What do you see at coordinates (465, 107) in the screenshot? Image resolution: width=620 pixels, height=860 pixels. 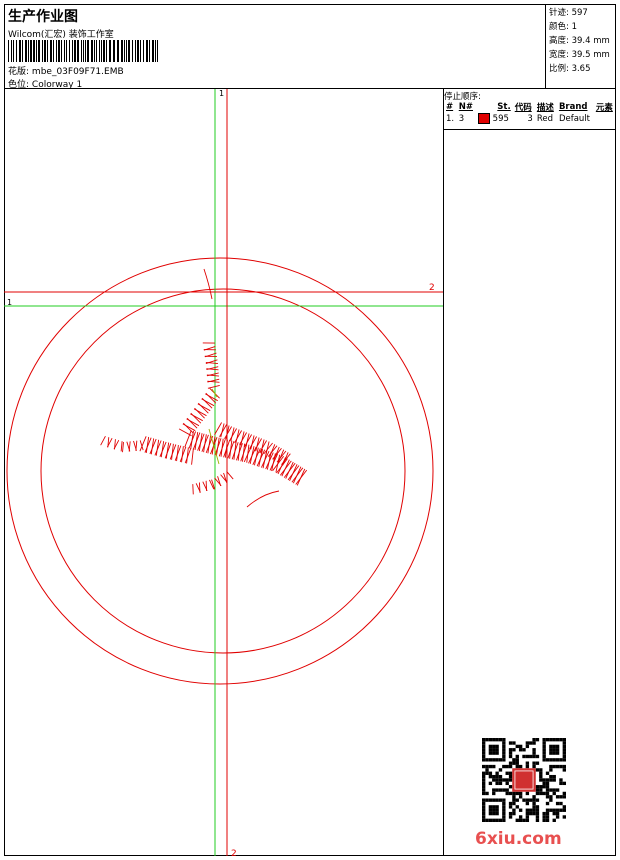 I see `col-needle: N#` at bounding box center [465, 107].